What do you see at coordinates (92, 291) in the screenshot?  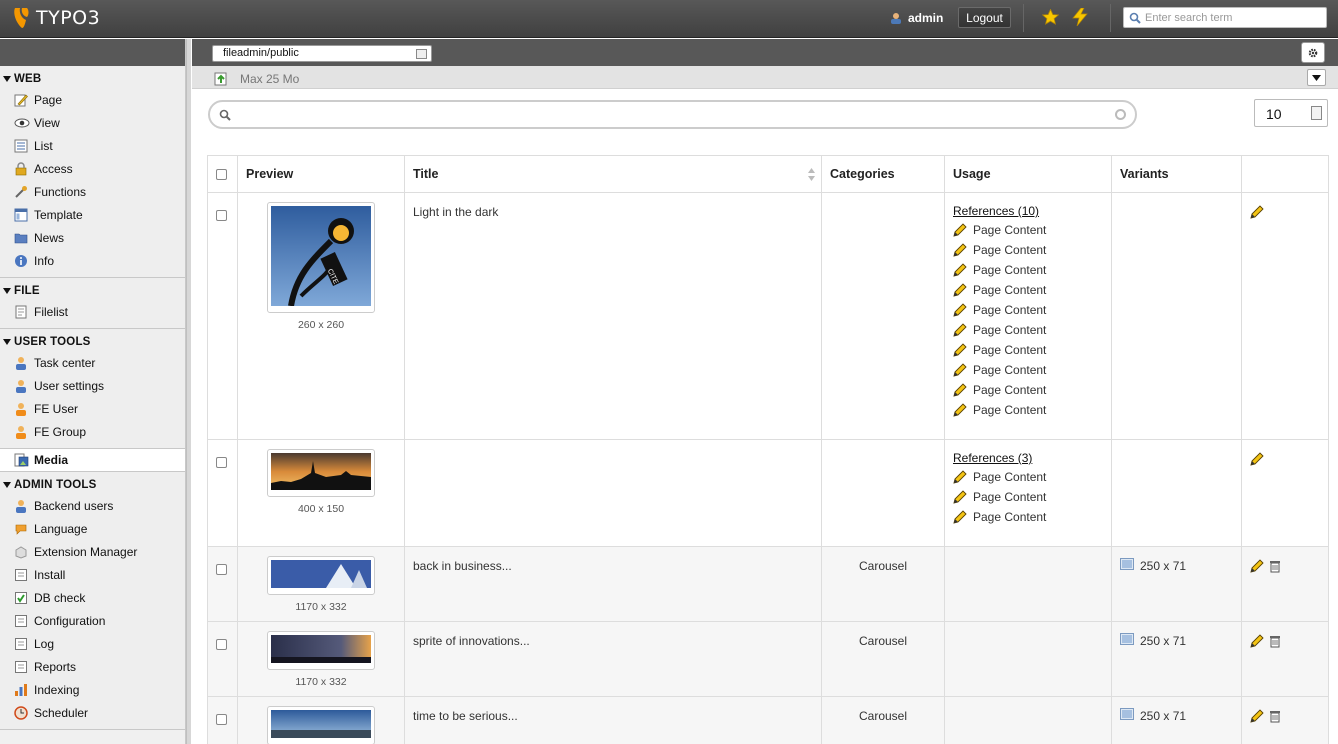 I see `module-group-title: FILE` at bounding box center [92, 291].